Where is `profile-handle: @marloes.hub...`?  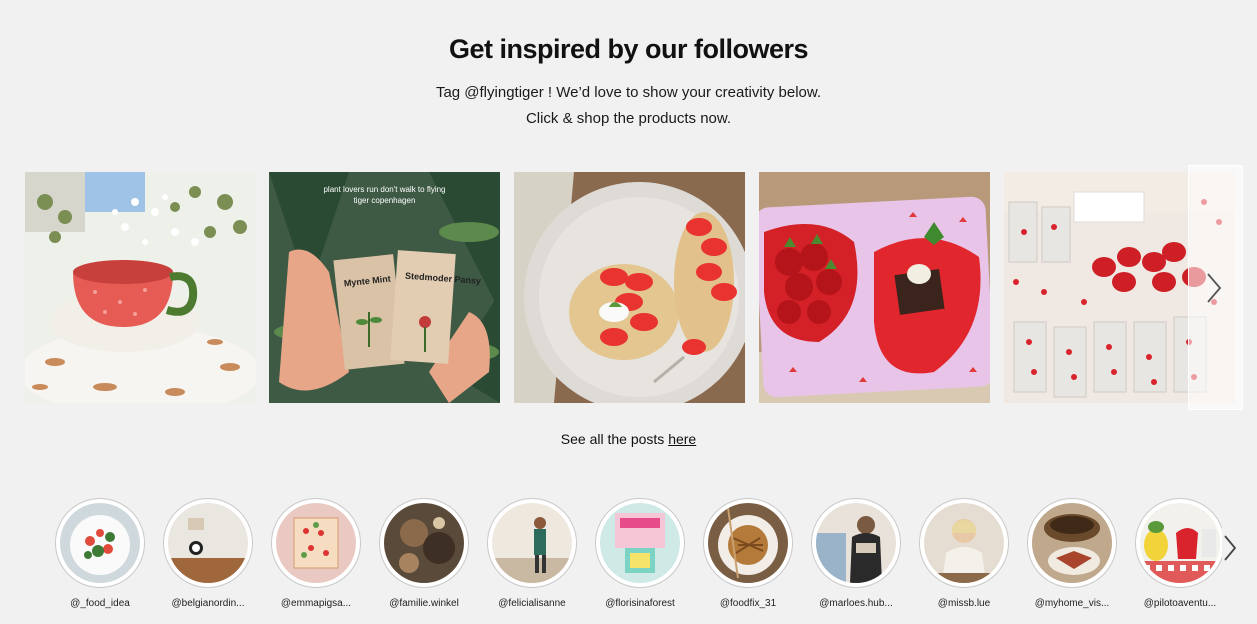
profile-handle: @marloes.hub... is located at coordinates (856, 603).